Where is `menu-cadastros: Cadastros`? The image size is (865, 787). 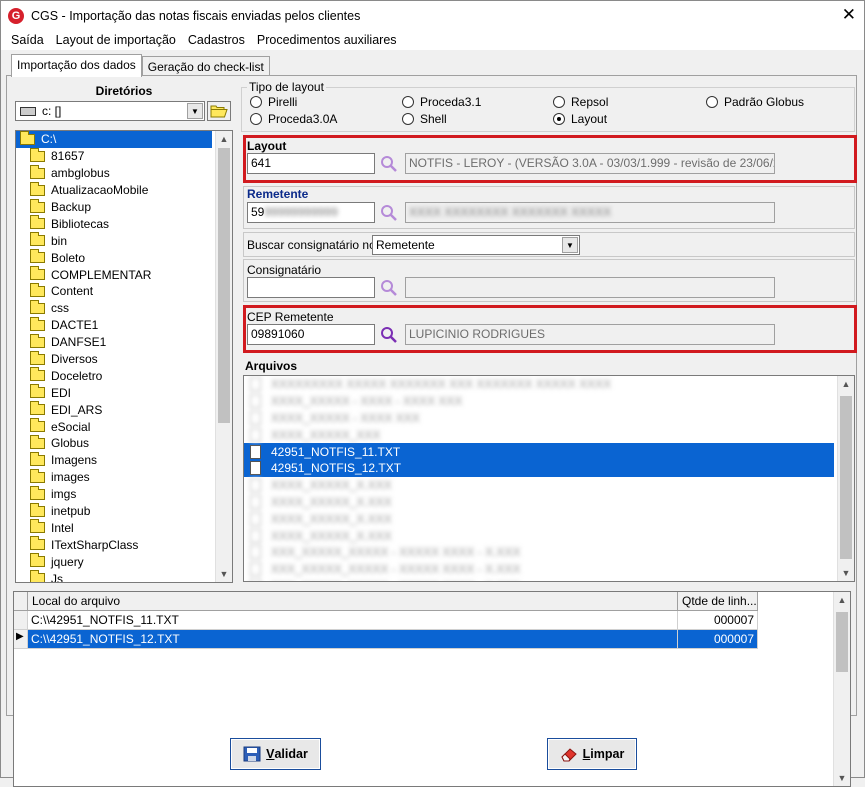 menu-cadastros: Cadastros is located at coordinates (216, 40).